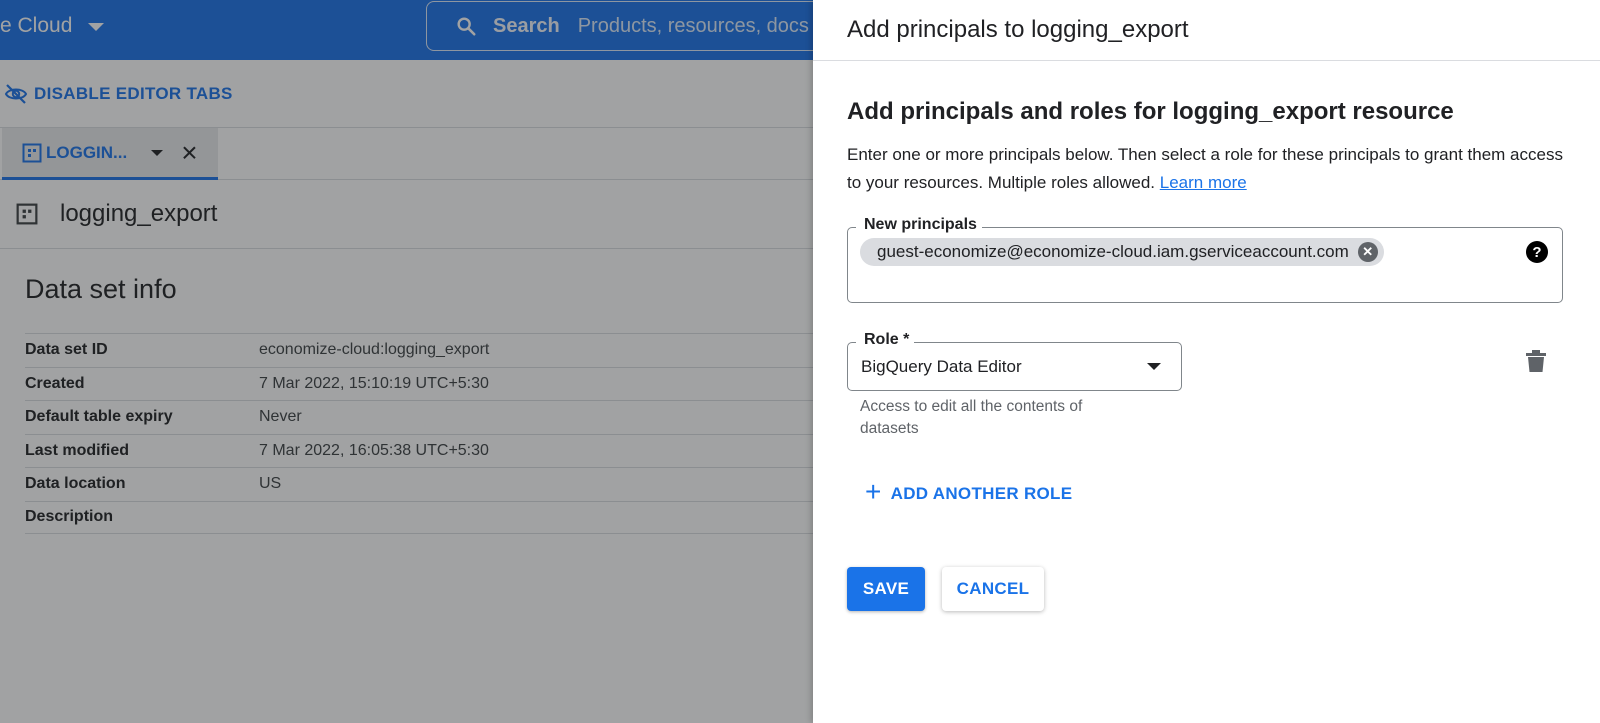 Image resolution: width=1600 pixels, height=723 pixels. Describe the element at coordinates (886, 589) in the screenshot. I see `save-button: SAVE` at that location.